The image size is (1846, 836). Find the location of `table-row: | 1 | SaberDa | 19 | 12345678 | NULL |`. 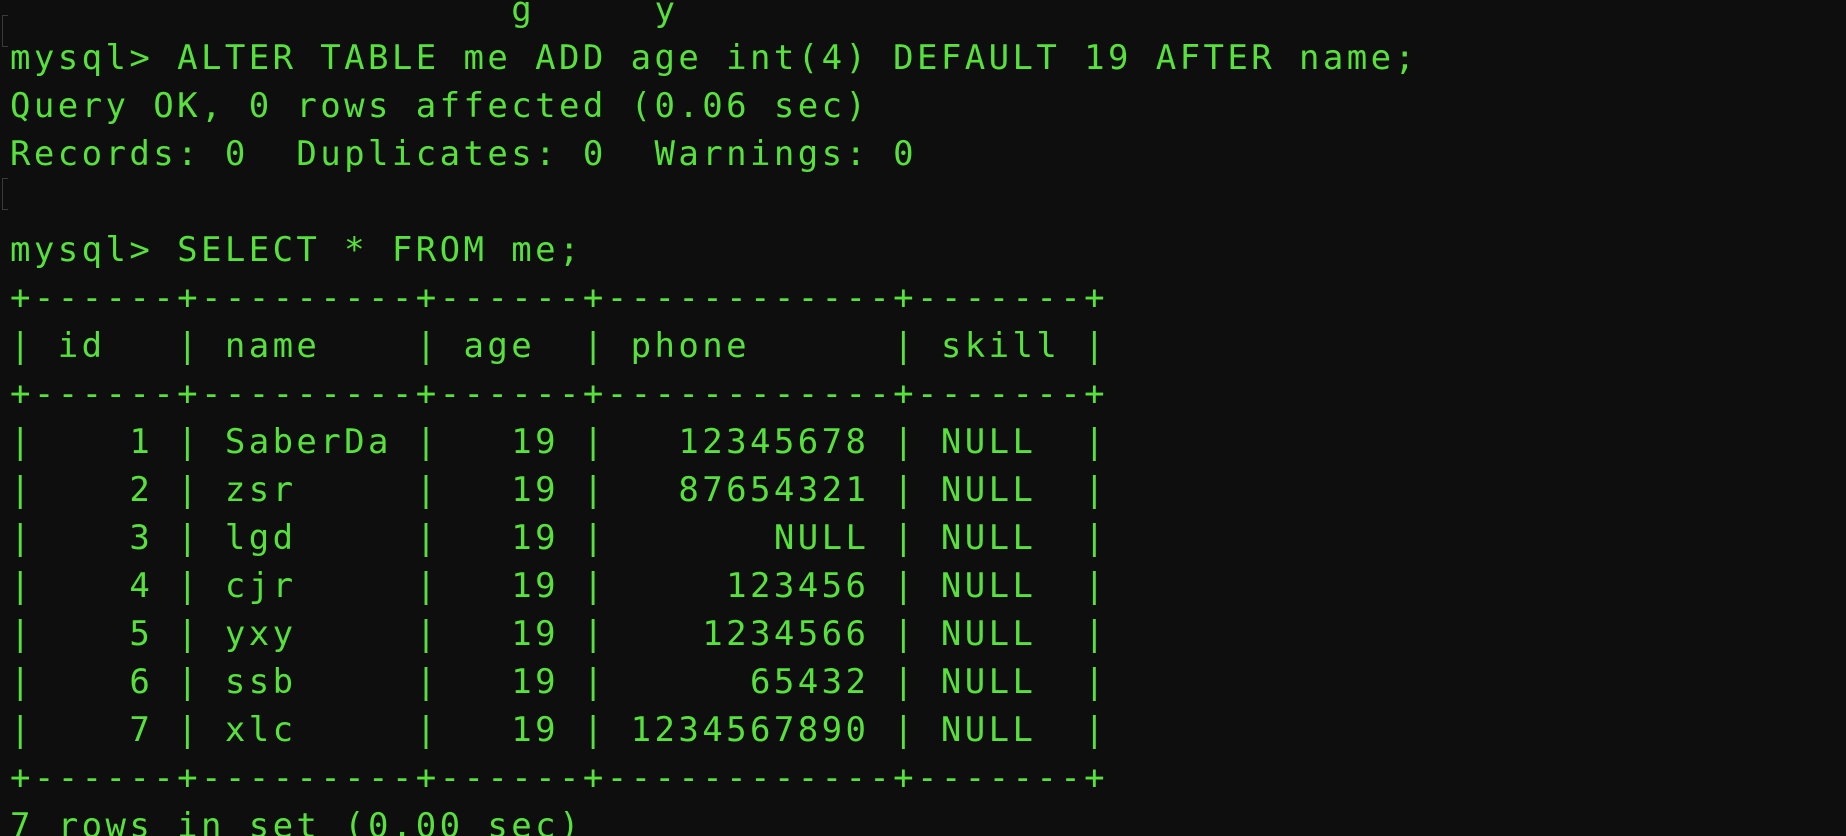

table-row: | 1 | SaberDa | 19 | 12345678 | NULL | is located at coordinates (559, 442).